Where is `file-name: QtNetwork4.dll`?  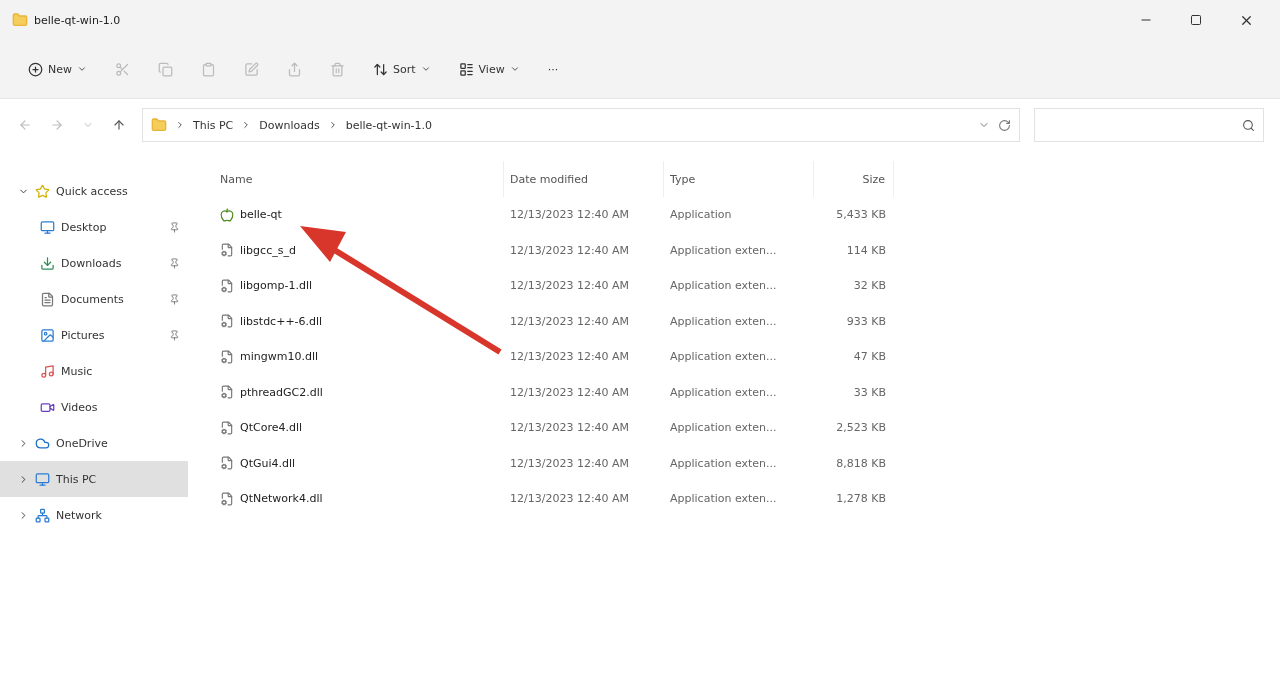
file-name: QtNetwork4.dll is located at coordinates (281, 499).